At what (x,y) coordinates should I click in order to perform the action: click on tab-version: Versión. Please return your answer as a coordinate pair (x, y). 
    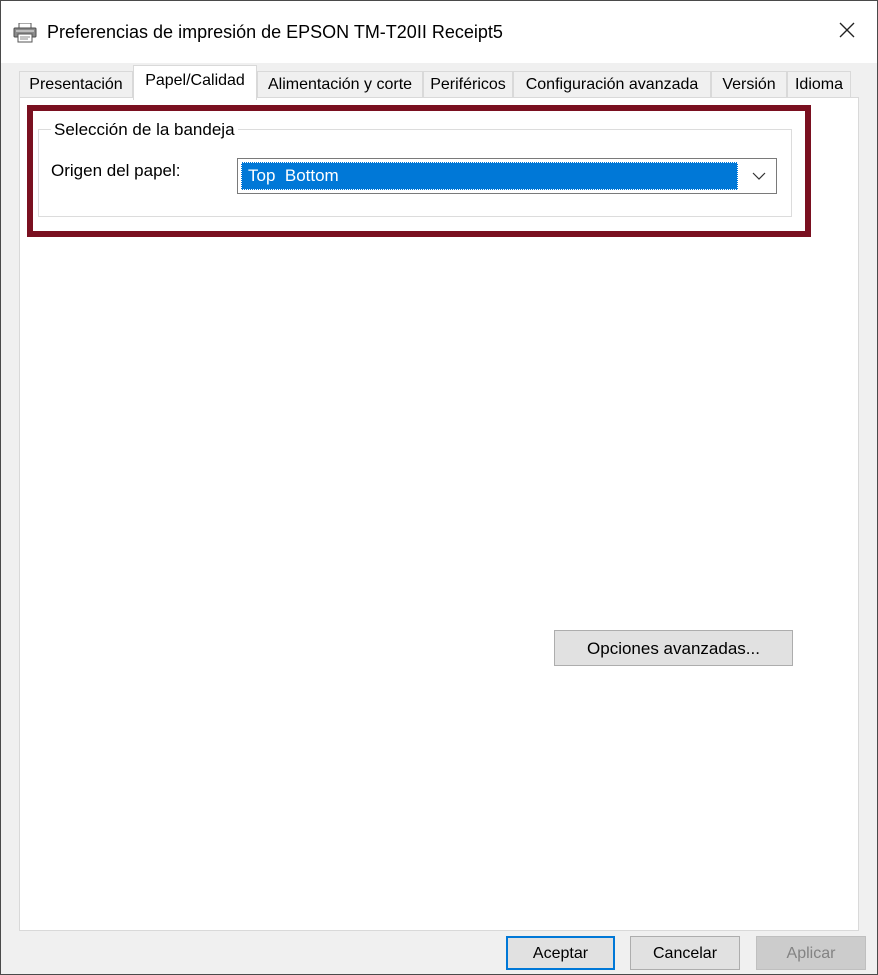
    Looking at the image, I should click on (749, 84).